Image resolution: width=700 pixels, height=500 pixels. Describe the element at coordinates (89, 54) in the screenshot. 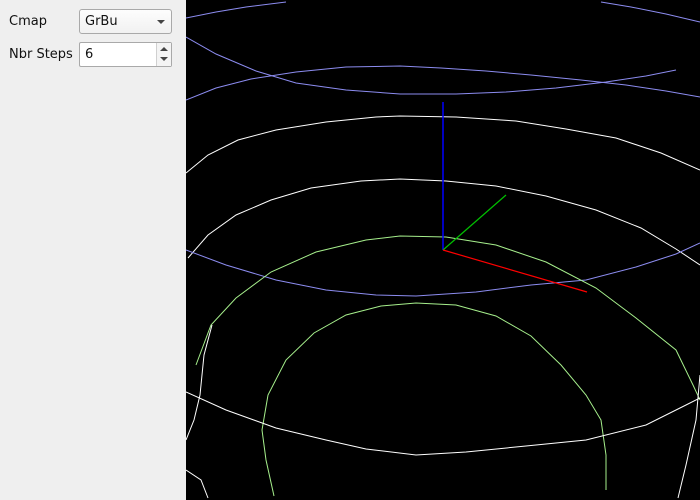

I see `steps-value: 6` at that location.